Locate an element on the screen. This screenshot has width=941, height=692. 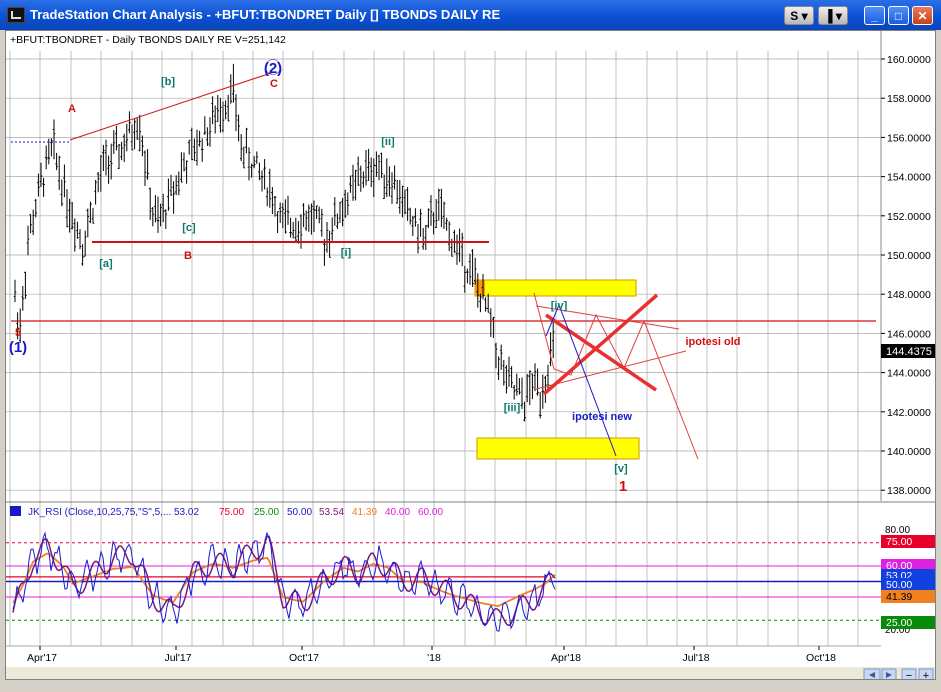
price-tick-label: 146.0000 is located at coordinates (909, 334).